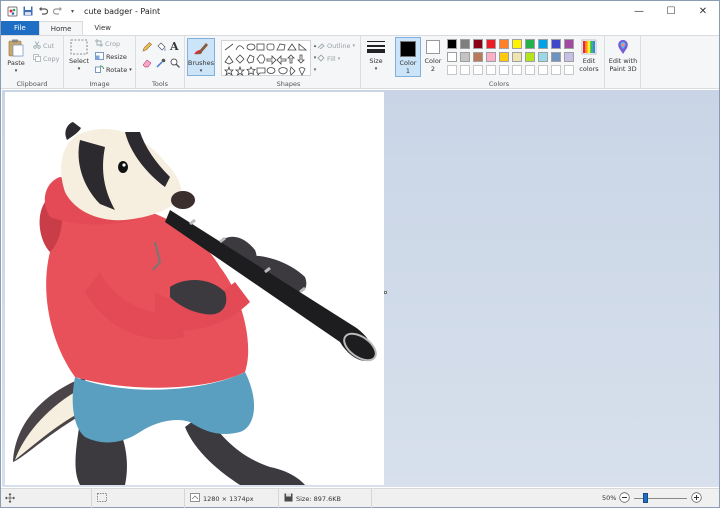  Describe the element at coordinates (433, 56) in the screenshot. I see `color2-button: Color 2` at that location.